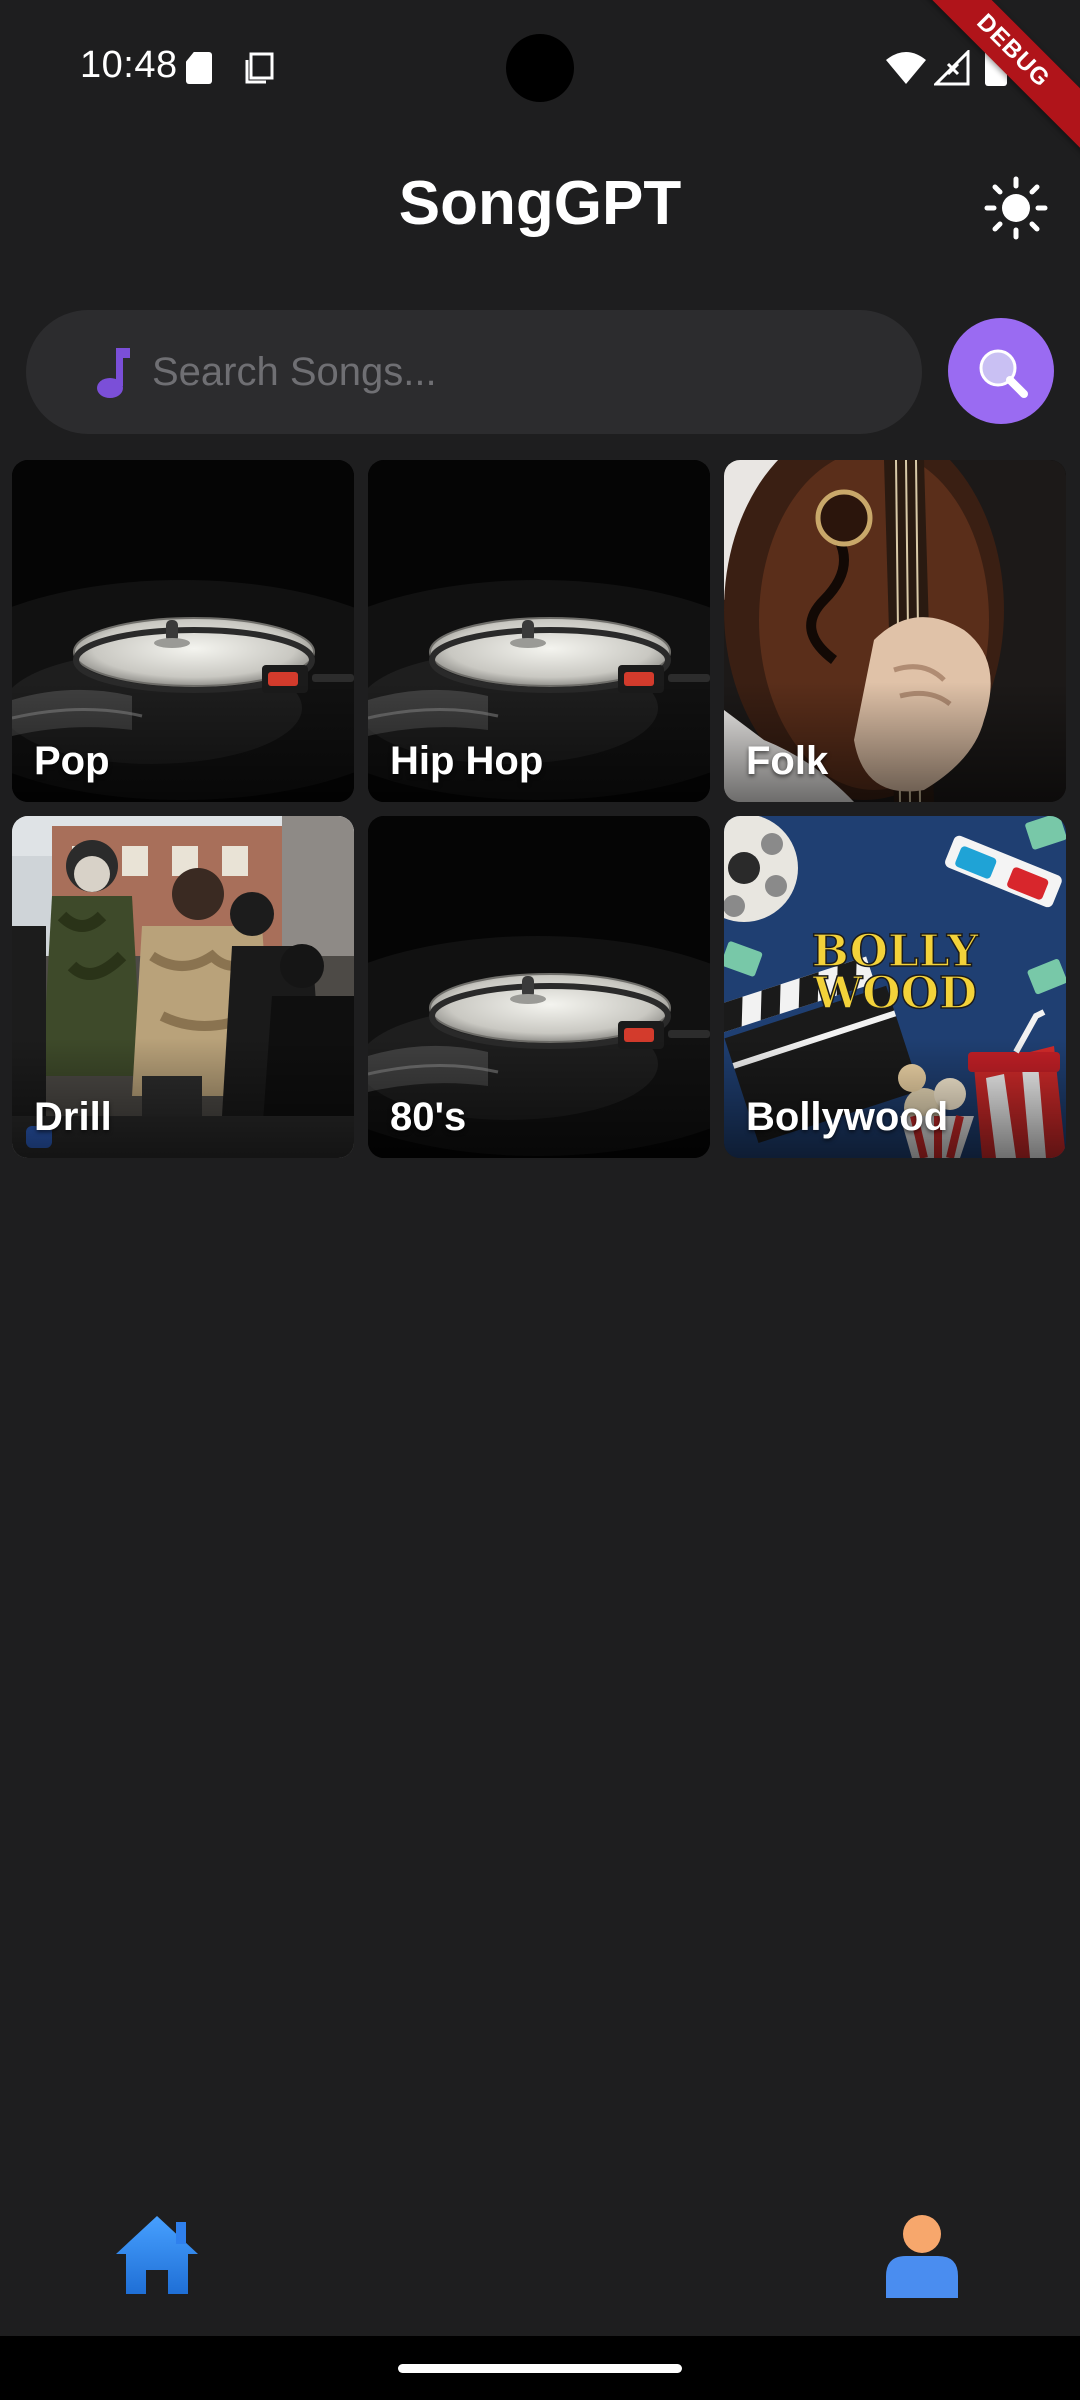 The image size is (1080, 2400). What do you see at coordinates (72, 761) in the screenshot?
I see `genre-label: Pop` at bounding box center [72, 761].